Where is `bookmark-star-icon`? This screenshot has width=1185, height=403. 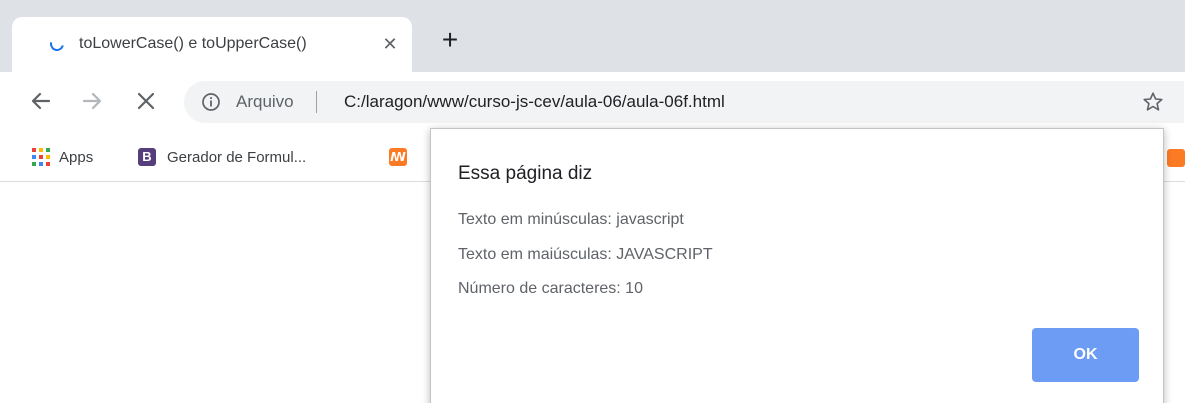
bookmark-star-icon is located at coordinates (1153, 102).